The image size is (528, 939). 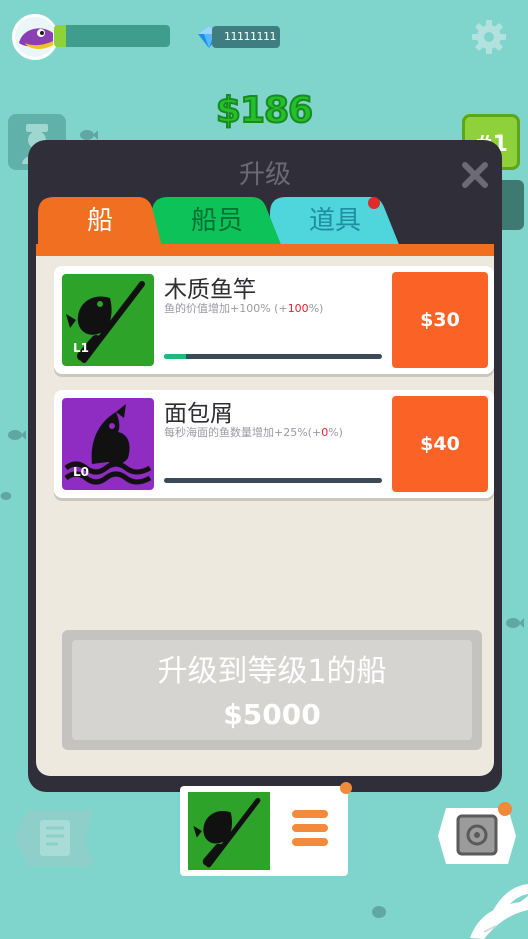 I want to click on card-progress-fill, so click(x=175, y=356).